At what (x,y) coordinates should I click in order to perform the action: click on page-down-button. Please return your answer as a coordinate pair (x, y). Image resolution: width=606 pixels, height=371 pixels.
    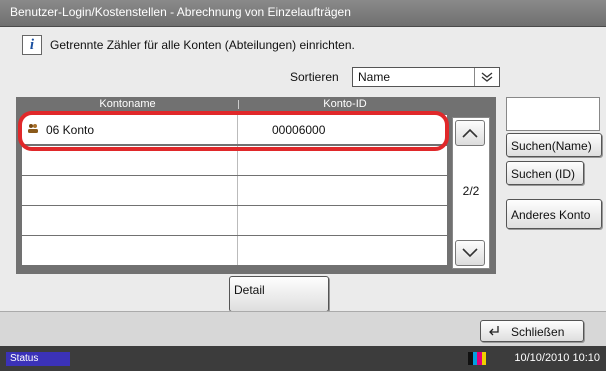
    Looking at the image, I should click on (470, 253).